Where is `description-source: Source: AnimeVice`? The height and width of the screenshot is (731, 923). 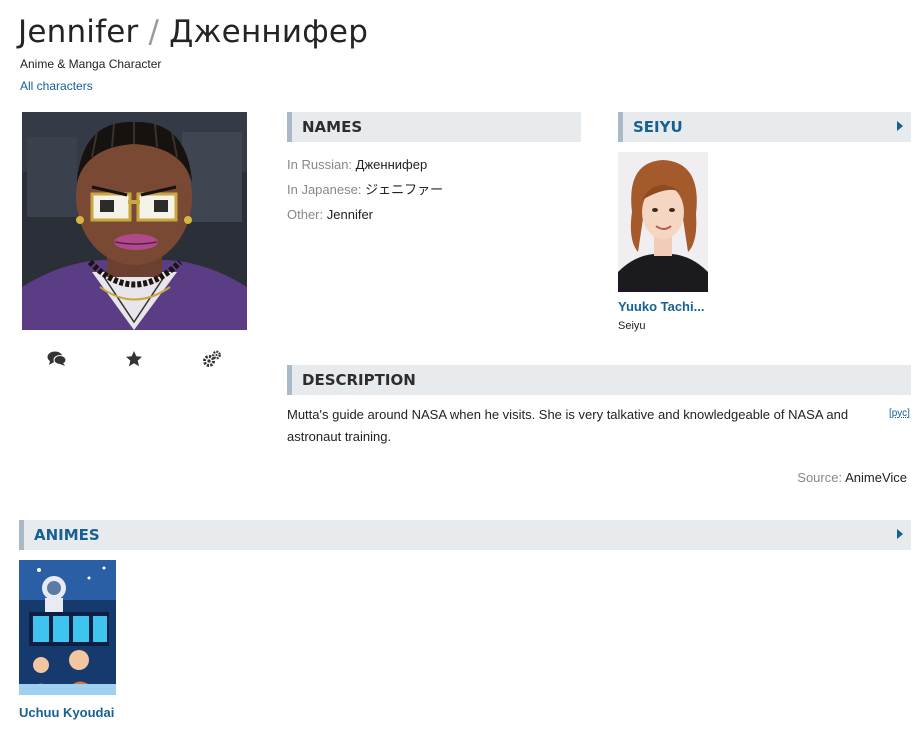 description-source: Source: AnimeVice is located at coordinates (852, 477).